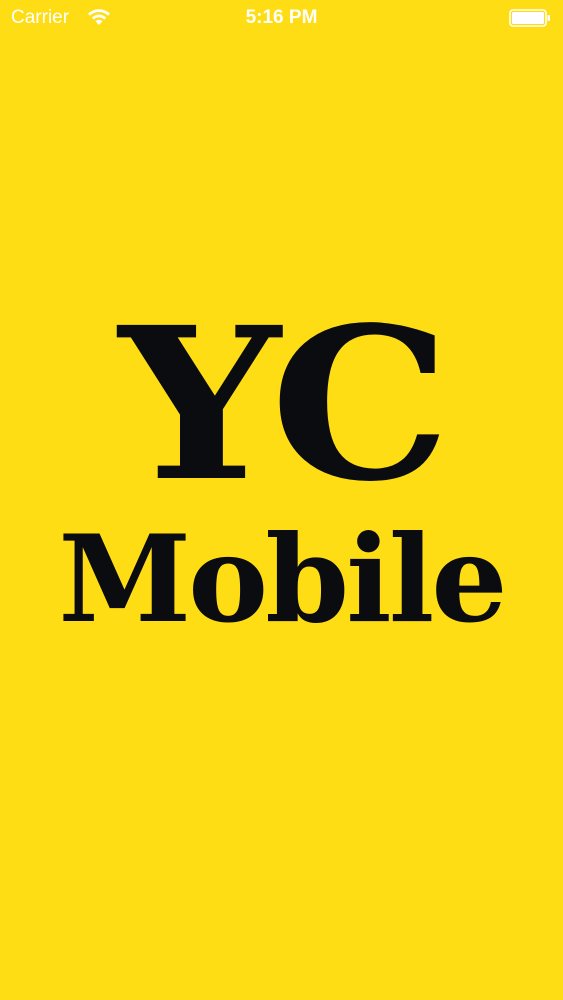 This screenshot has height=1000, width=563. I want to click on battery-icon, so click(529, 18).